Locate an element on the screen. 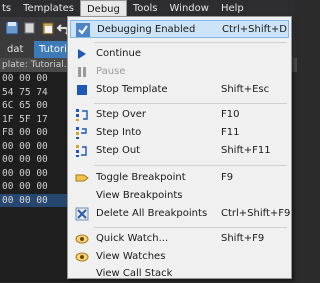  menu-tools: Tools is located at coordinates (145, 8).